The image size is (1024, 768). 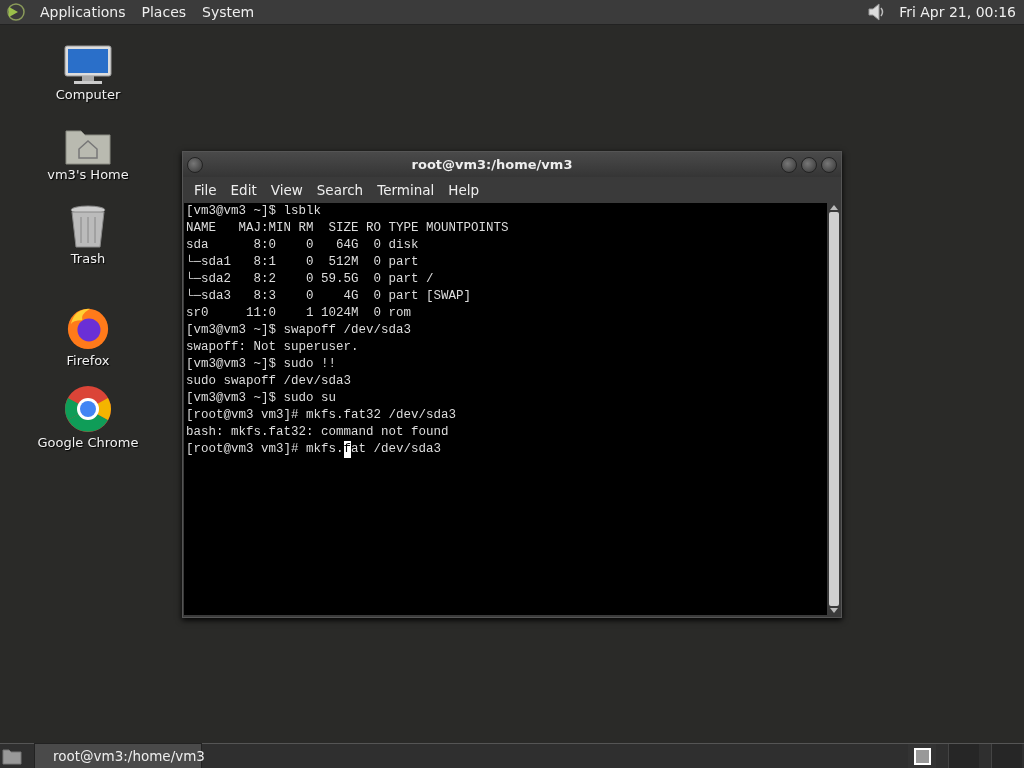 What do you see at coordinates (118, 755) in the screenshot?
I see `taskbar-button: root@vm3:/home/vm3` at bounding box center [118, 755].